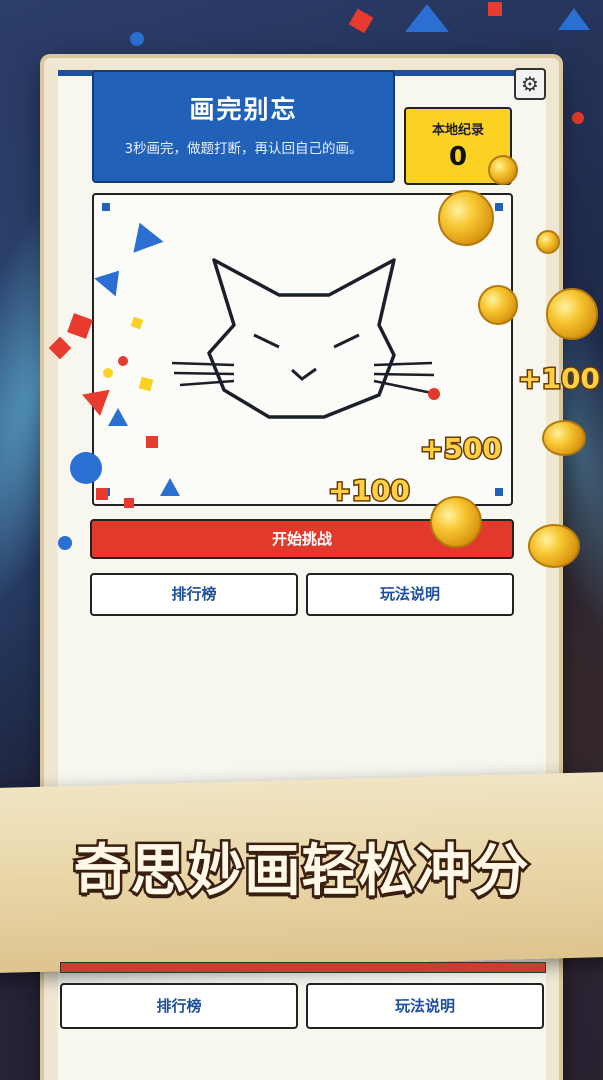 This screenshot has height=1080, width=603. I want to click on game-title: 画完别忘, so click(243, 109).